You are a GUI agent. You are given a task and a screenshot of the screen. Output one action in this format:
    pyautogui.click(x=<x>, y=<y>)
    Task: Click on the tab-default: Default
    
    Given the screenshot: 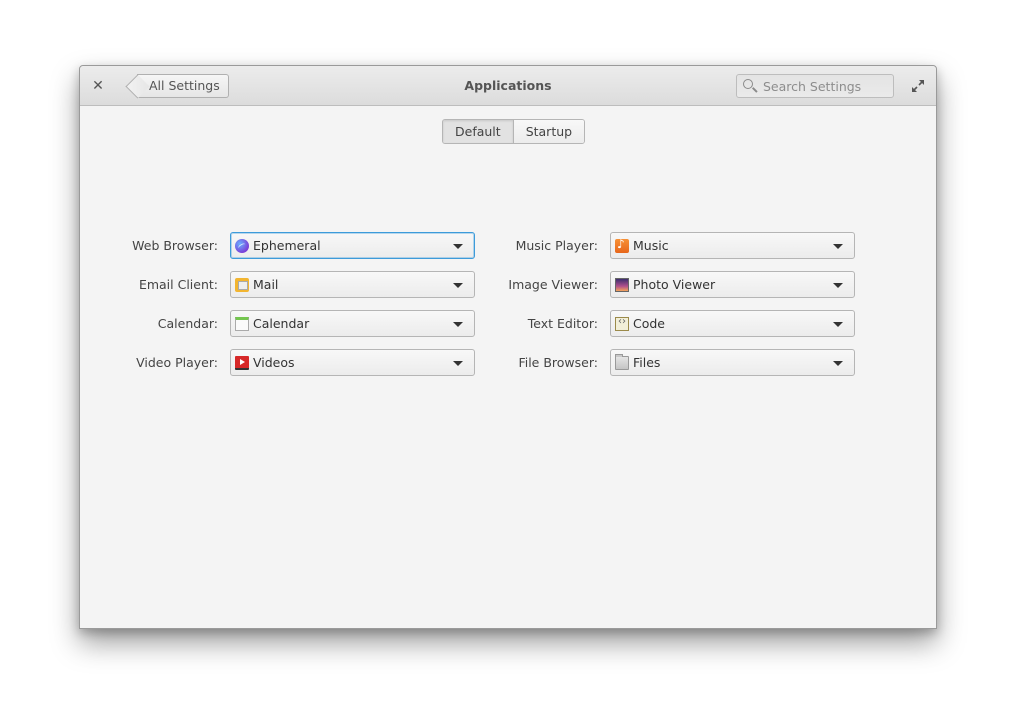 What is the action you would take?
    pyautogui.click(x=478, y=131)
    